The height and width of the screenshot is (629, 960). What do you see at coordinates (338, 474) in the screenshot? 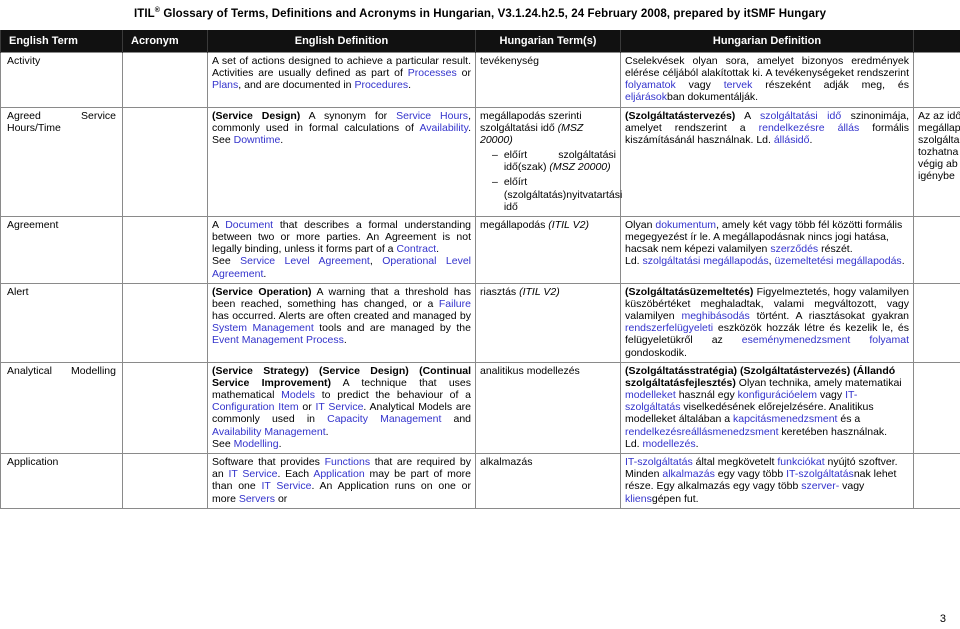
I see `glossary-cross-reference-link: Application` at bounding box center [338, 474].